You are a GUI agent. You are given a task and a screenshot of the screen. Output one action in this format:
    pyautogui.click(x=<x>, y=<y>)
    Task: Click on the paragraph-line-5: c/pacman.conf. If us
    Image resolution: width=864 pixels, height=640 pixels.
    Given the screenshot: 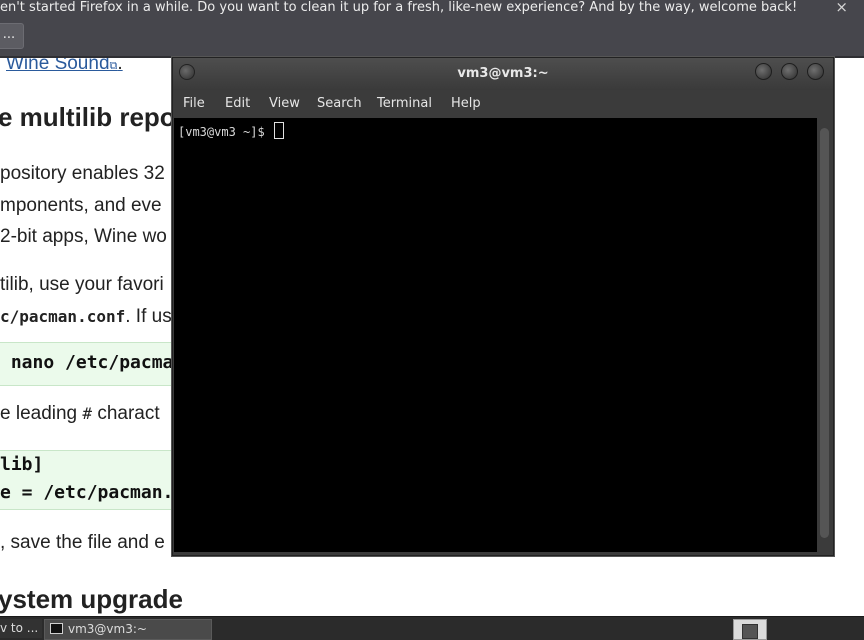 What is the action you would take?
    pyautogui.click(x=86, y=317)
    